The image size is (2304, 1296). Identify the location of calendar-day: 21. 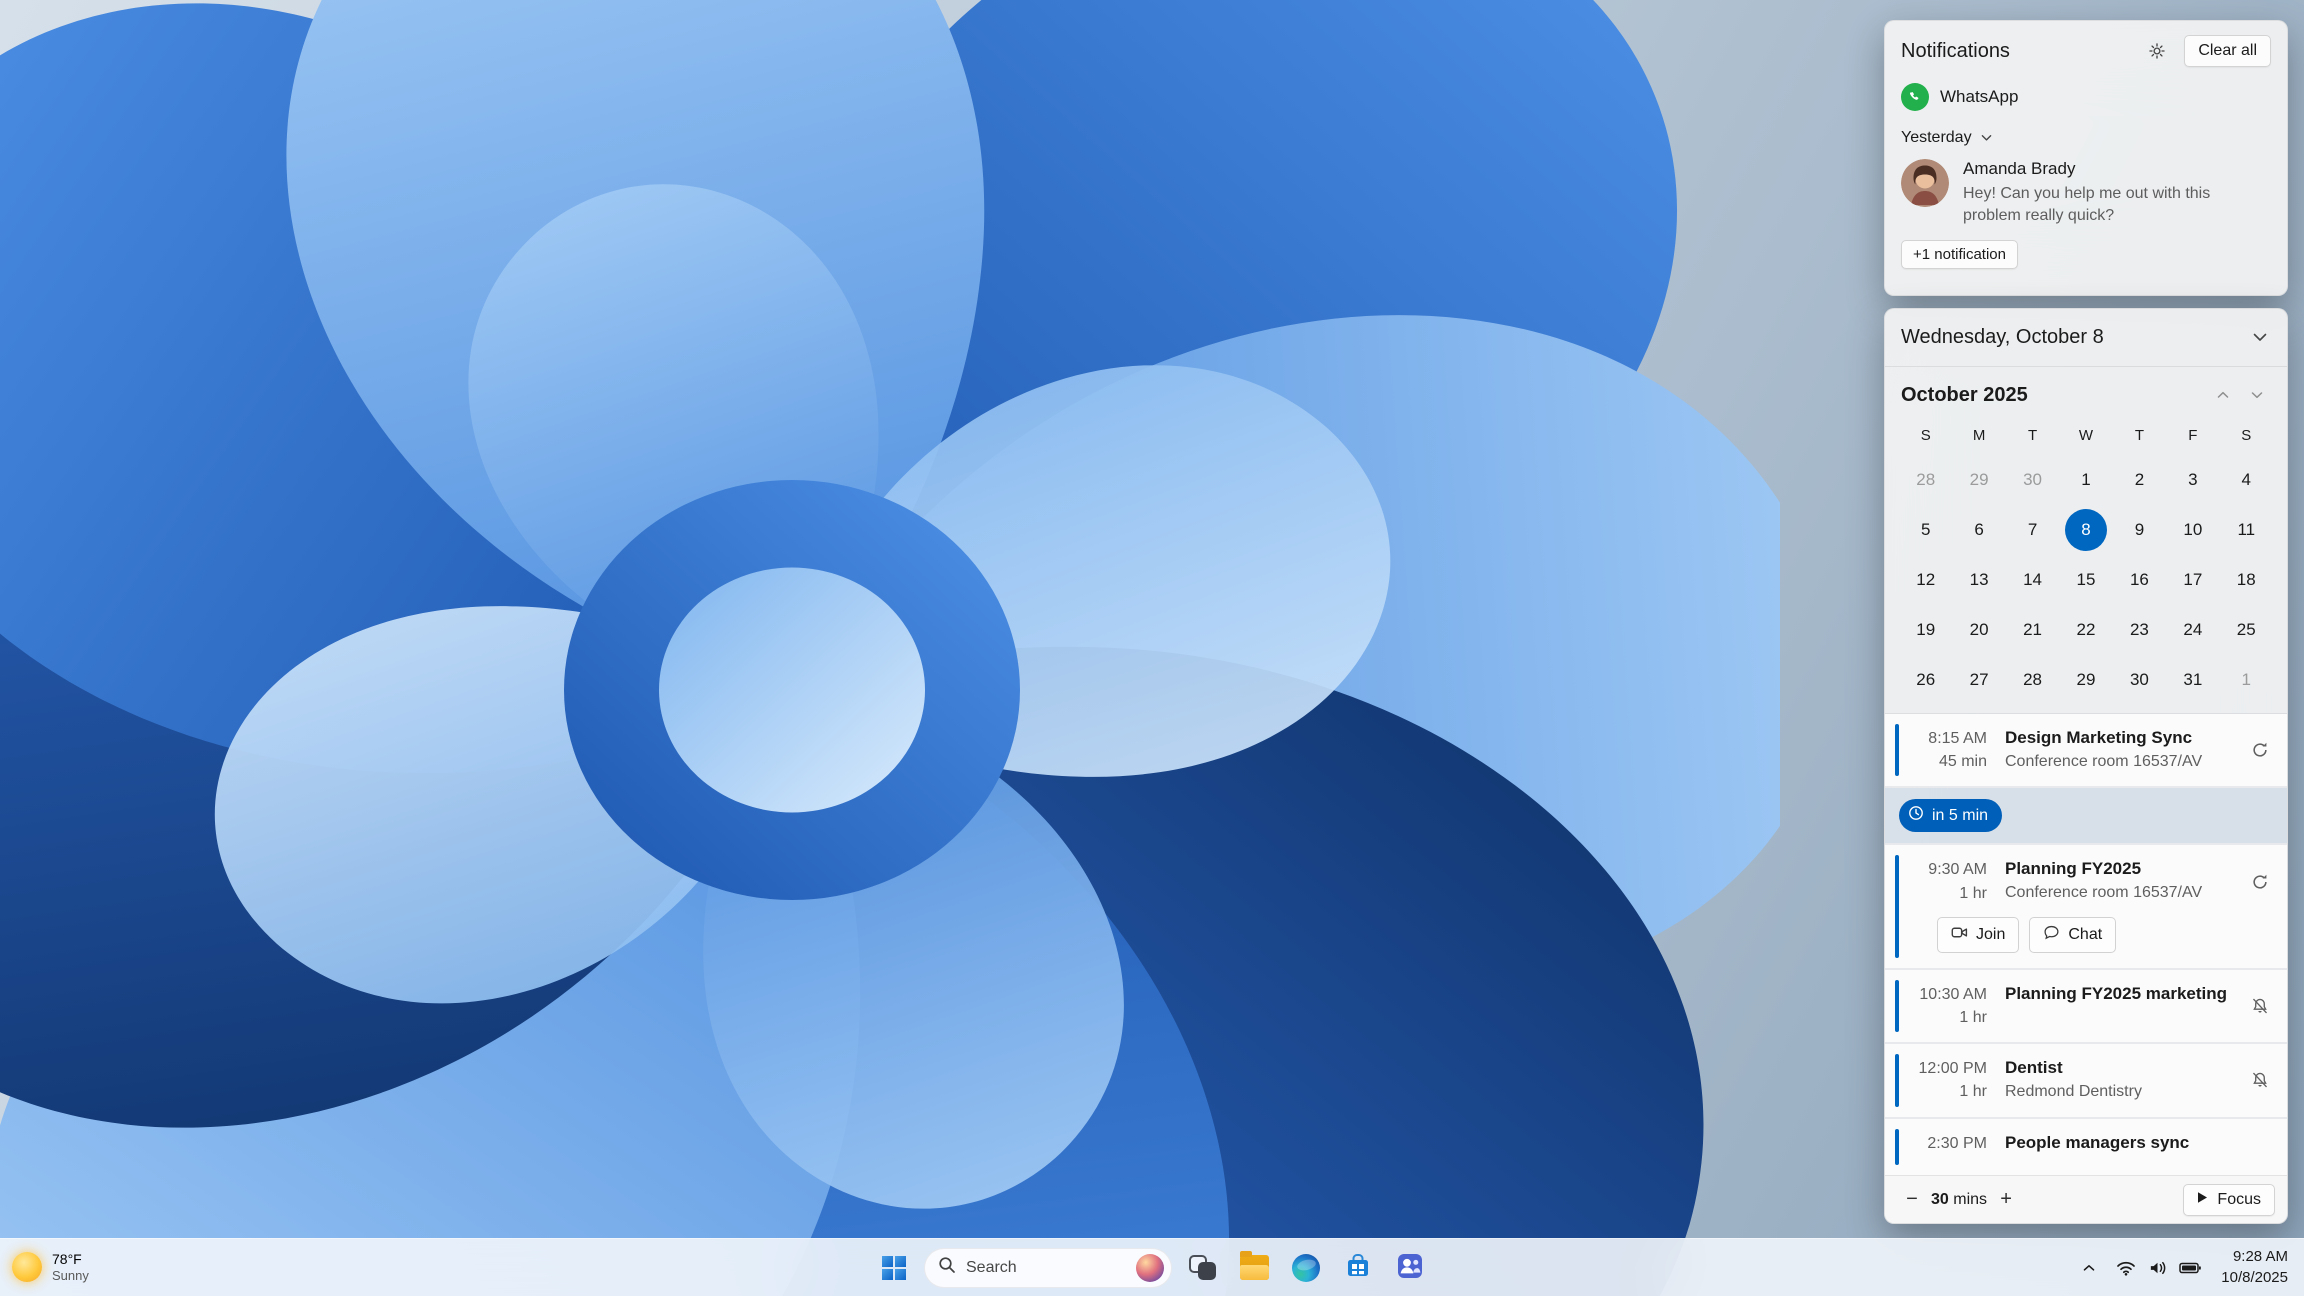
(2032, 630).